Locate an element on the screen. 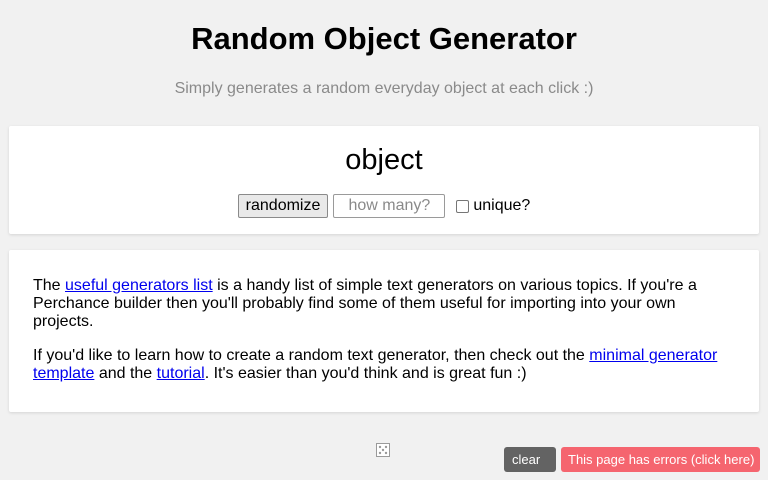 This screenshot has width=768, height=480. useful-generators-link: useful generators list is located at coordinates (139, 285).